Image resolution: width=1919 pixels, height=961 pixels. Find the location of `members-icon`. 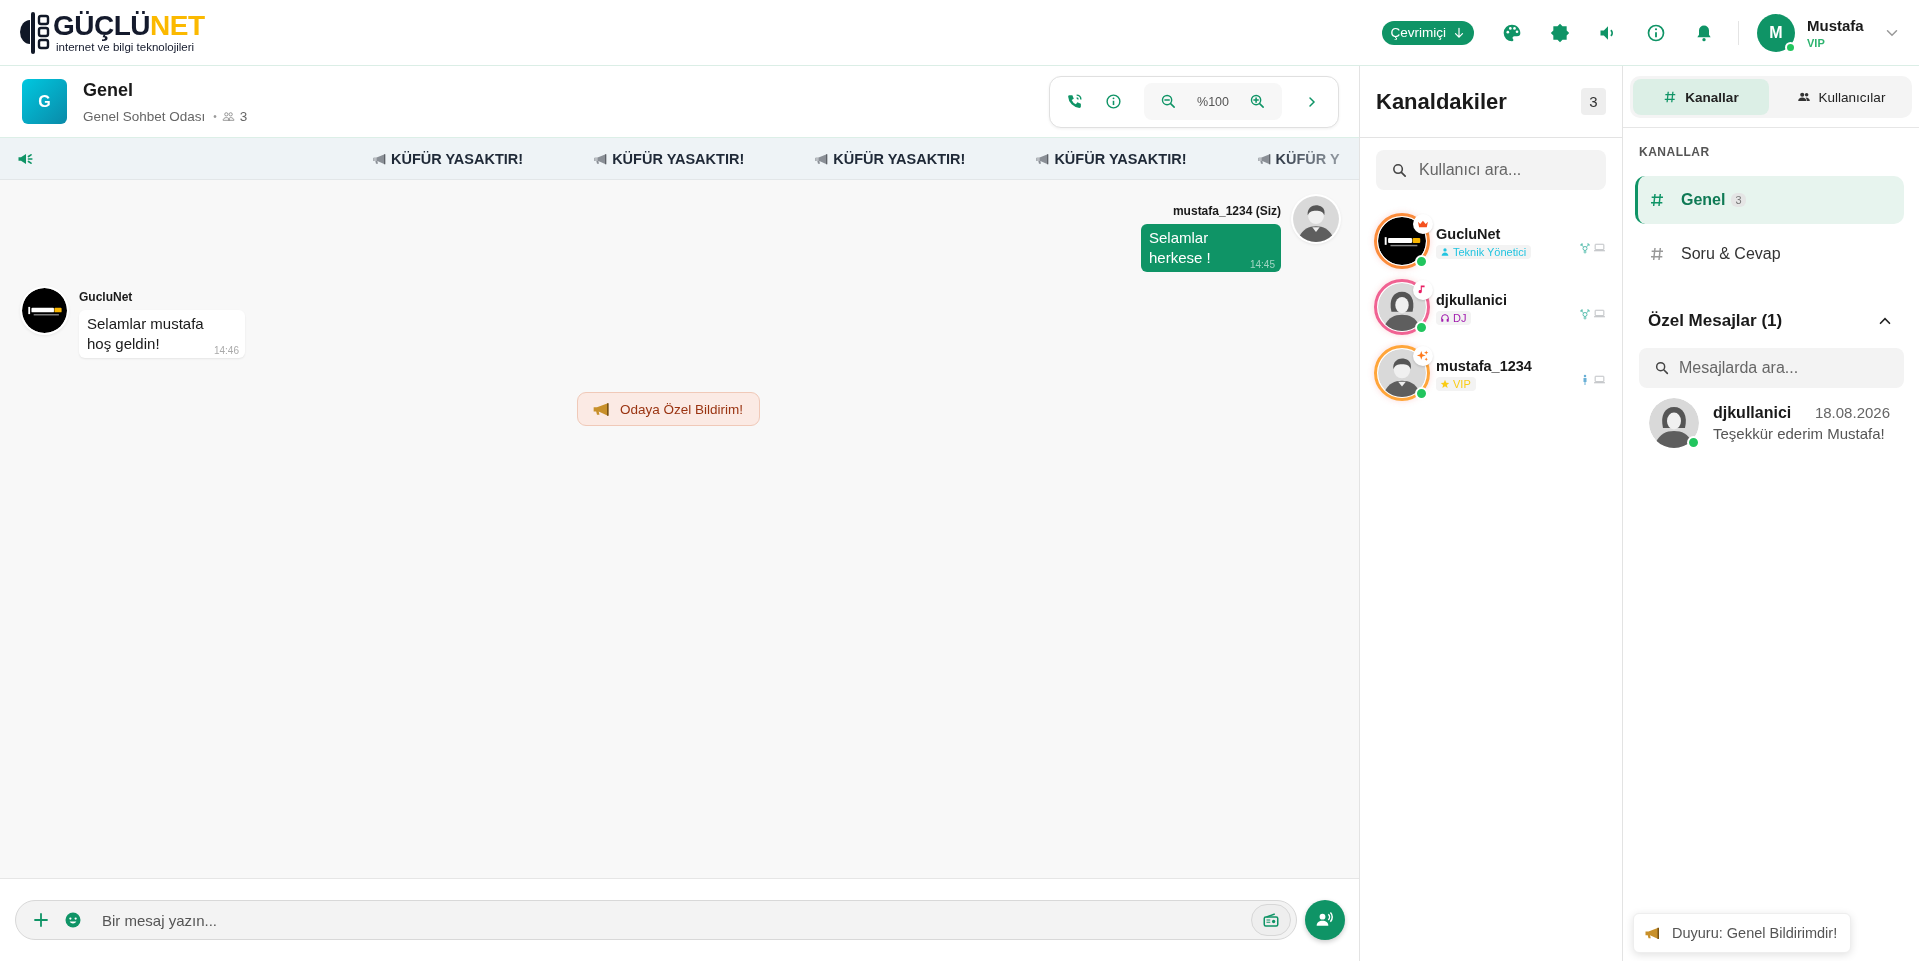

members-icon is located at coordinates (228, 116).